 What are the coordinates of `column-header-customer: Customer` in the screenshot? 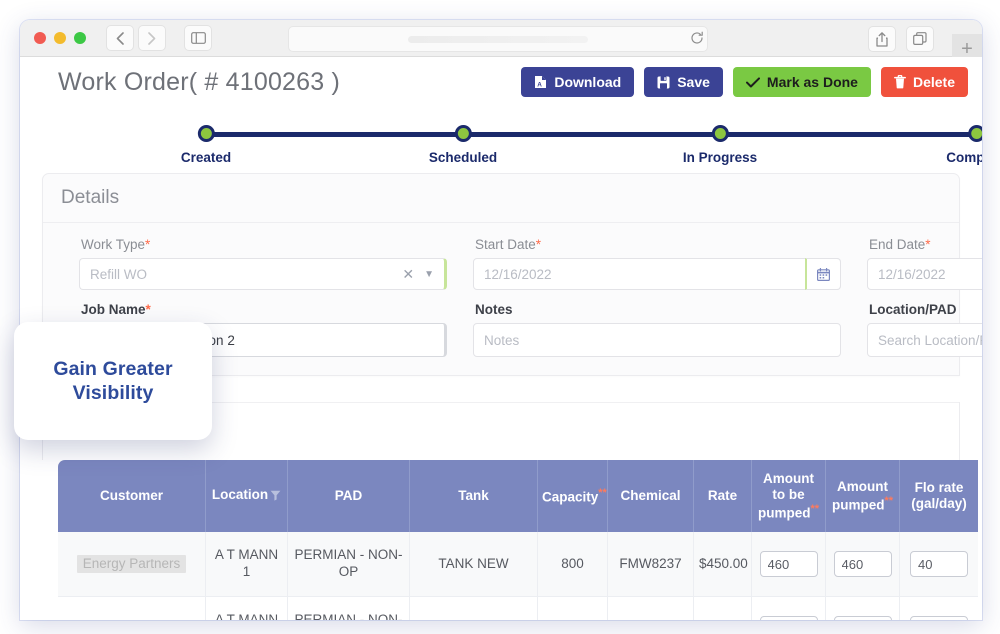 It's located at (132, 496).